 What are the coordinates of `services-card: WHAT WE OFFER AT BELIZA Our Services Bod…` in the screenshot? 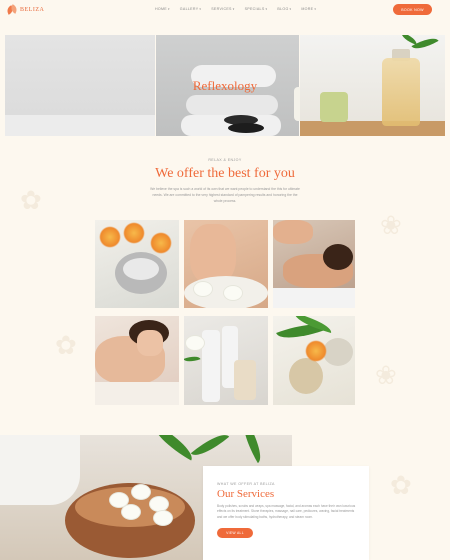 It's located at (286, 513).